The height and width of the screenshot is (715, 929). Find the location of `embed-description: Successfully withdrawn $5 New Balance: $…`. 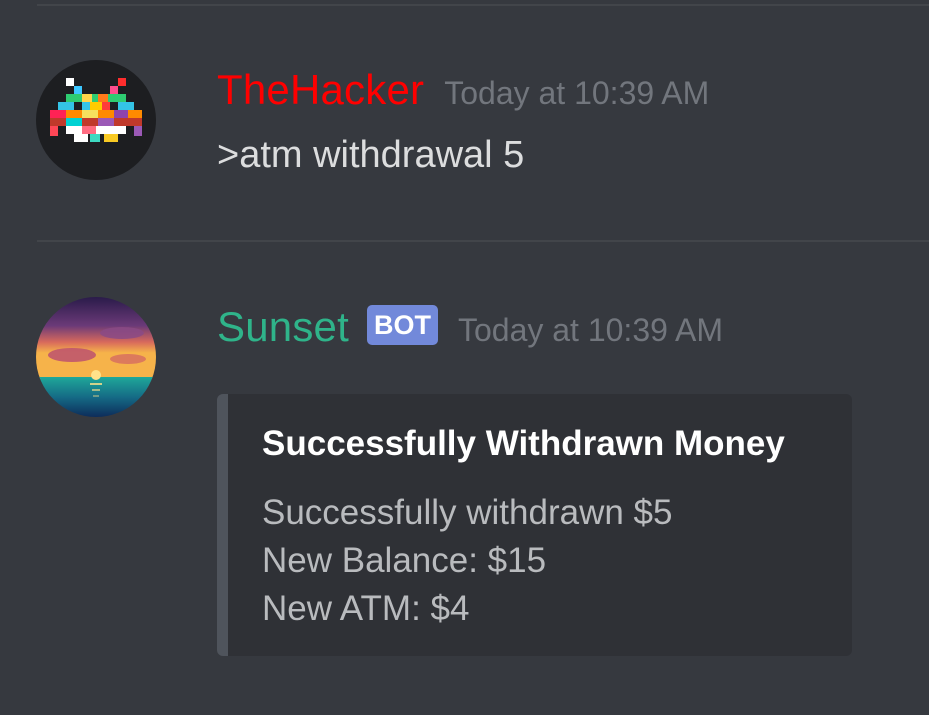

embed-description: Successfully withdrawn $5 New Balance: $… is located at coordinates (467, 561).